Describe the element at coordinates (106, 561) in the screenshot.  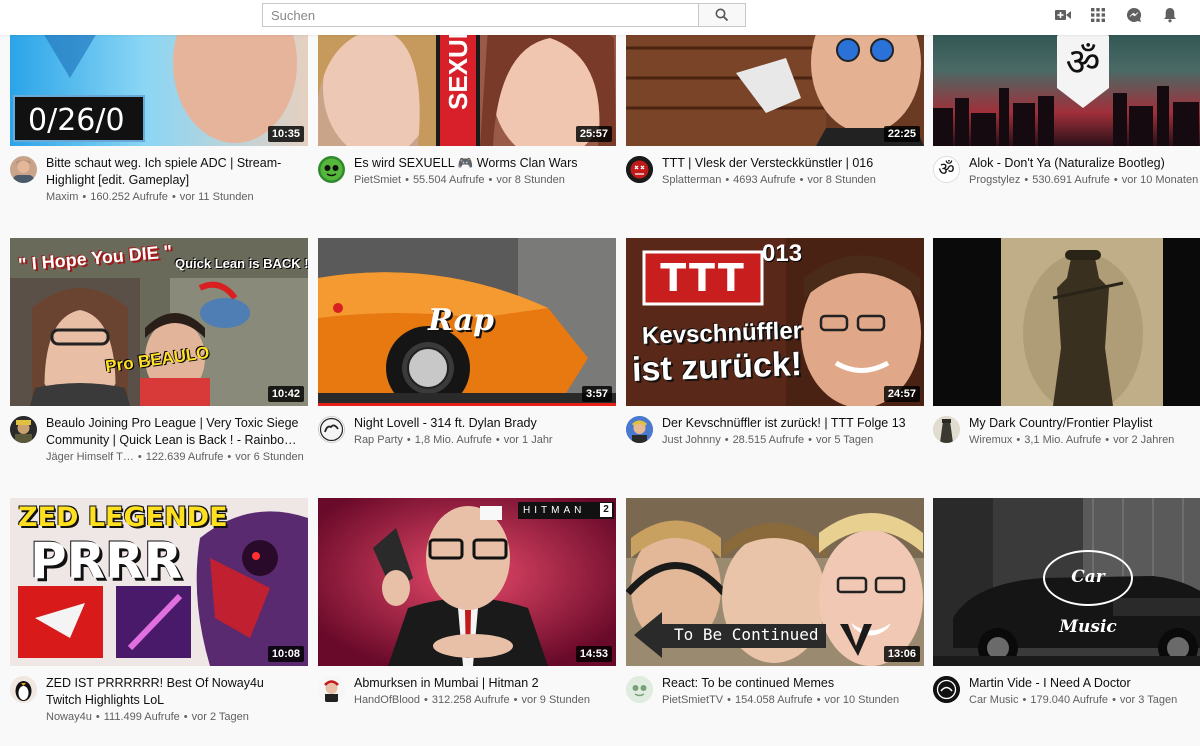
I see `thumbnail-text-secondary: PRRR` at that location.